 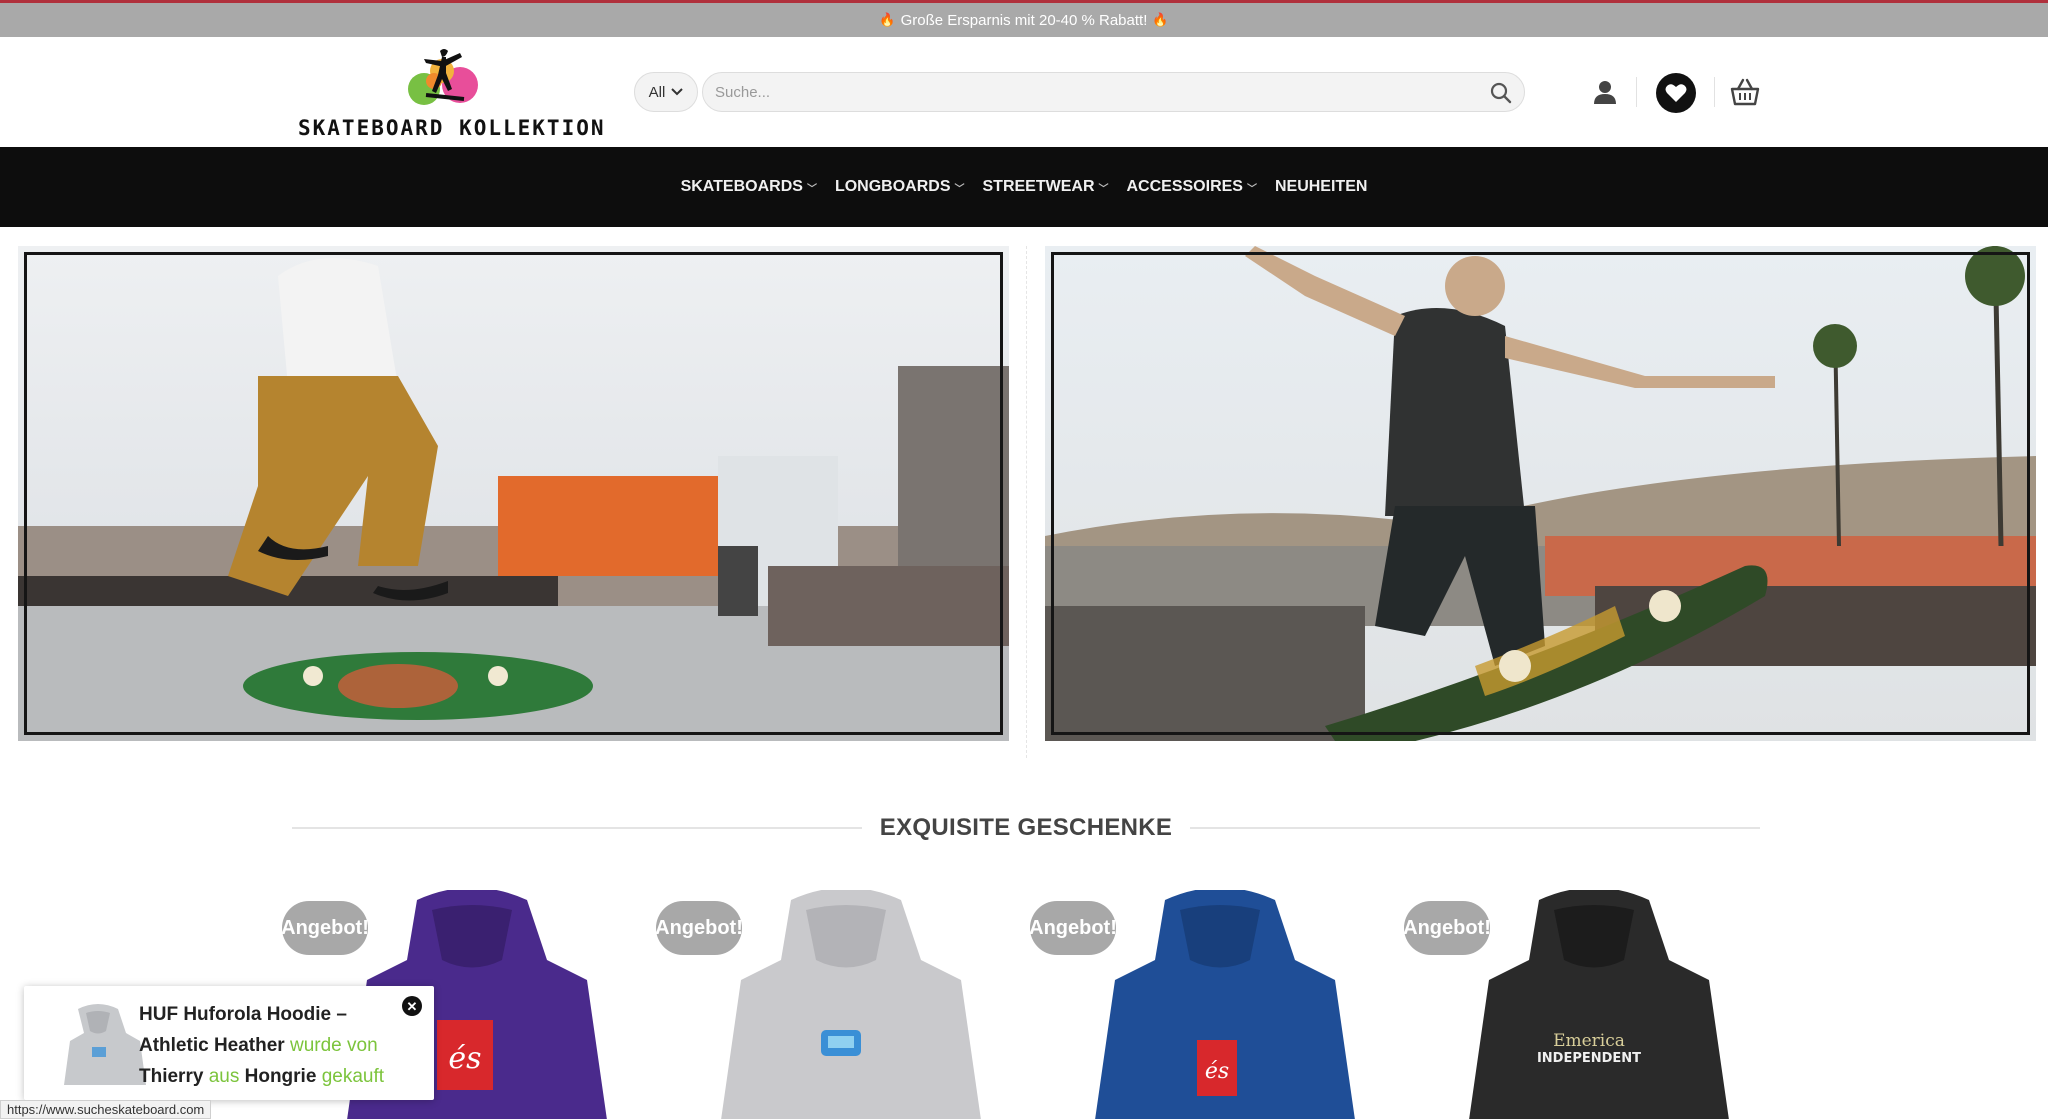 I want to click on logo-skater-art, so click(x=443, y=77).